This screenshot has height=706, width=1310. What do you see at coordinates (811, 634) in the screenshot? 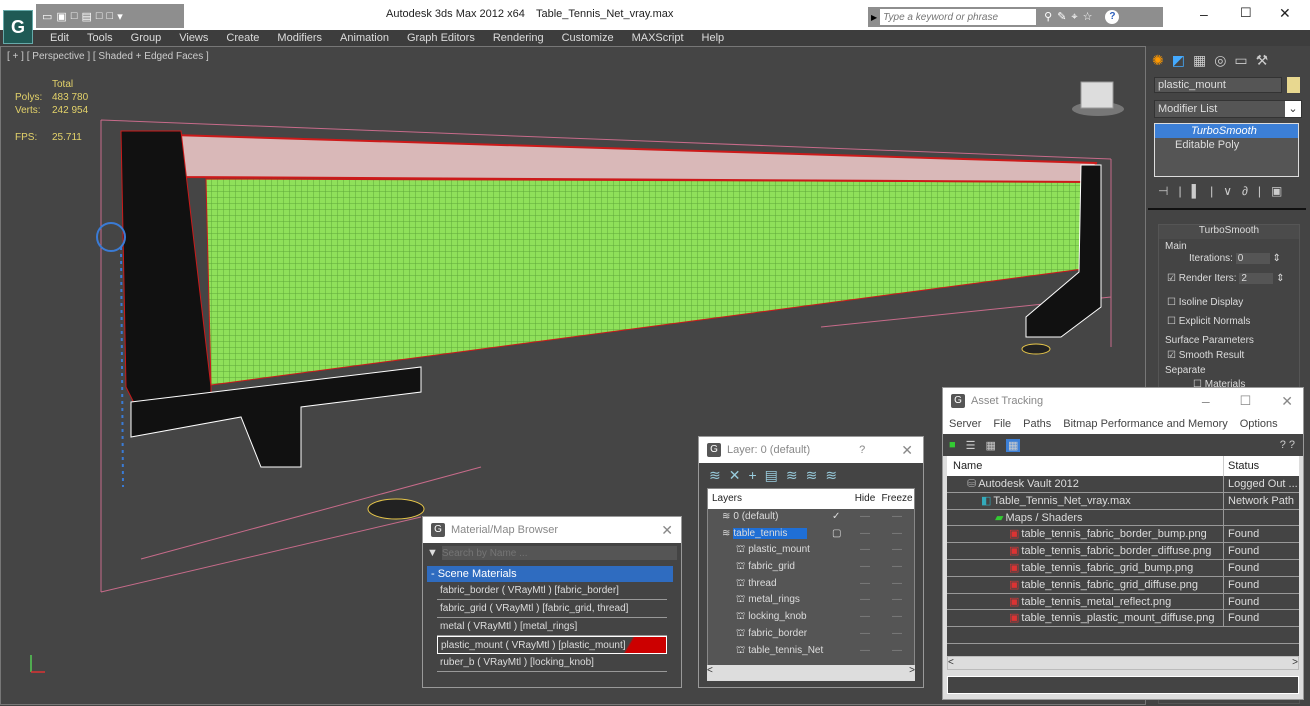
I see `layer-row: ⛫ fabric_border — —` at bounding box center [811, 634].